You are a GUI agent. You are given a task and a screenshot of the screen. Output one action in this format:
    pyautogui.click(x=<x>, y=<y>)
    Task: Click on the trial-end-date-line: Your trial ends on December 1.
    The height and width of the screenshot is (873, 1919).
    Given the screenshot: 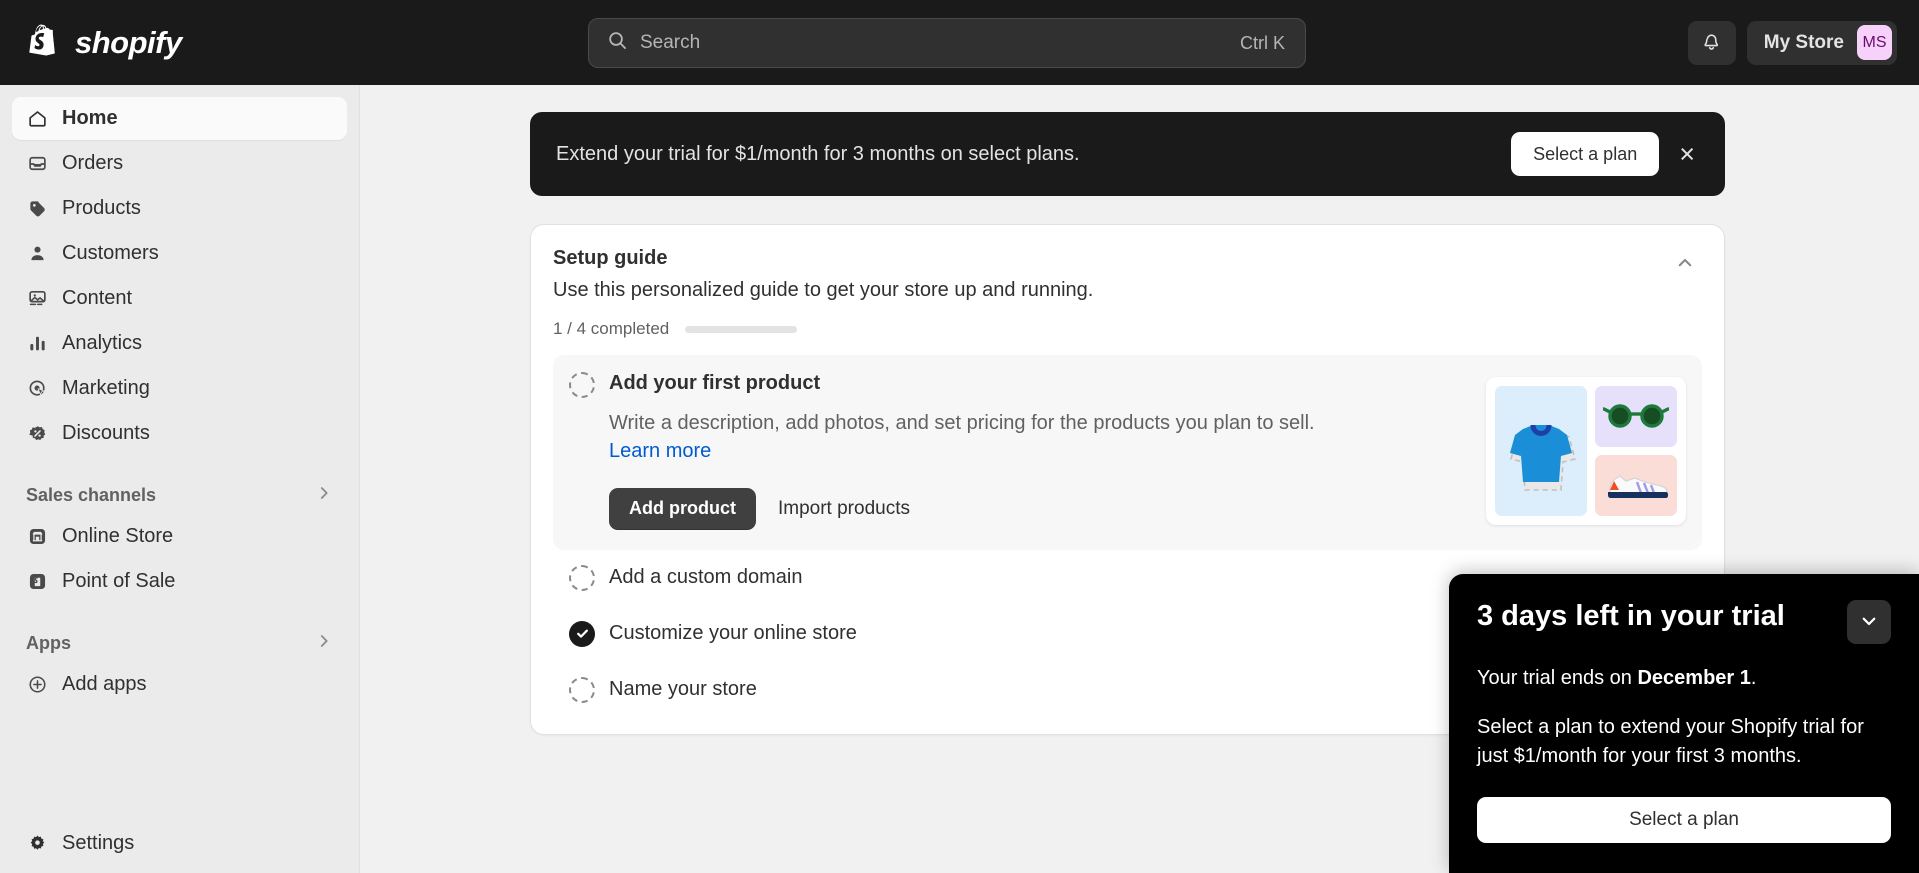 What is the action you would take?
    pyautogui.click(x=1684, y=678)
    